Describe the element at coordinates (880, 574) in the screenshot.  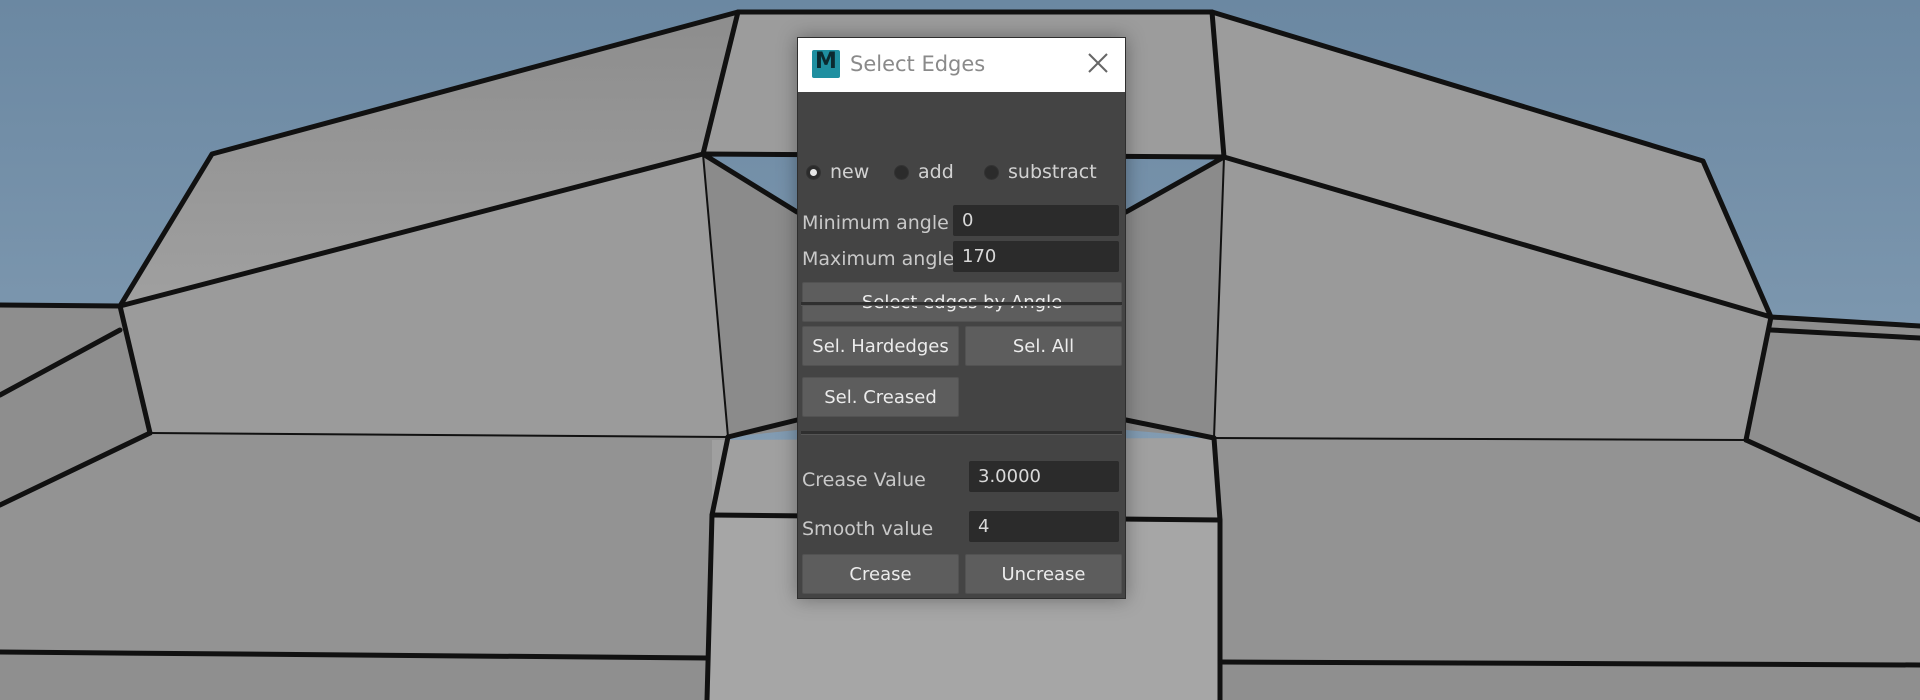
I see `crease-button: Crease` at that location.